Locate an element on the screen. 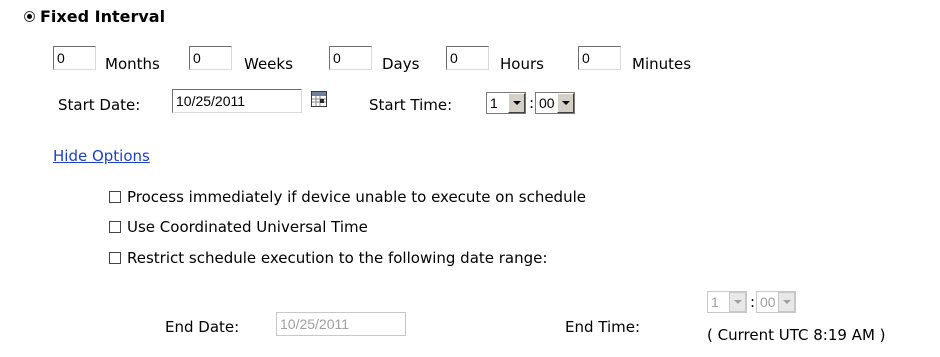 Image resolution: width=940 pixels, height=357 pixels. option-checkbox-restrict-range is located at coordinates (115, 258).